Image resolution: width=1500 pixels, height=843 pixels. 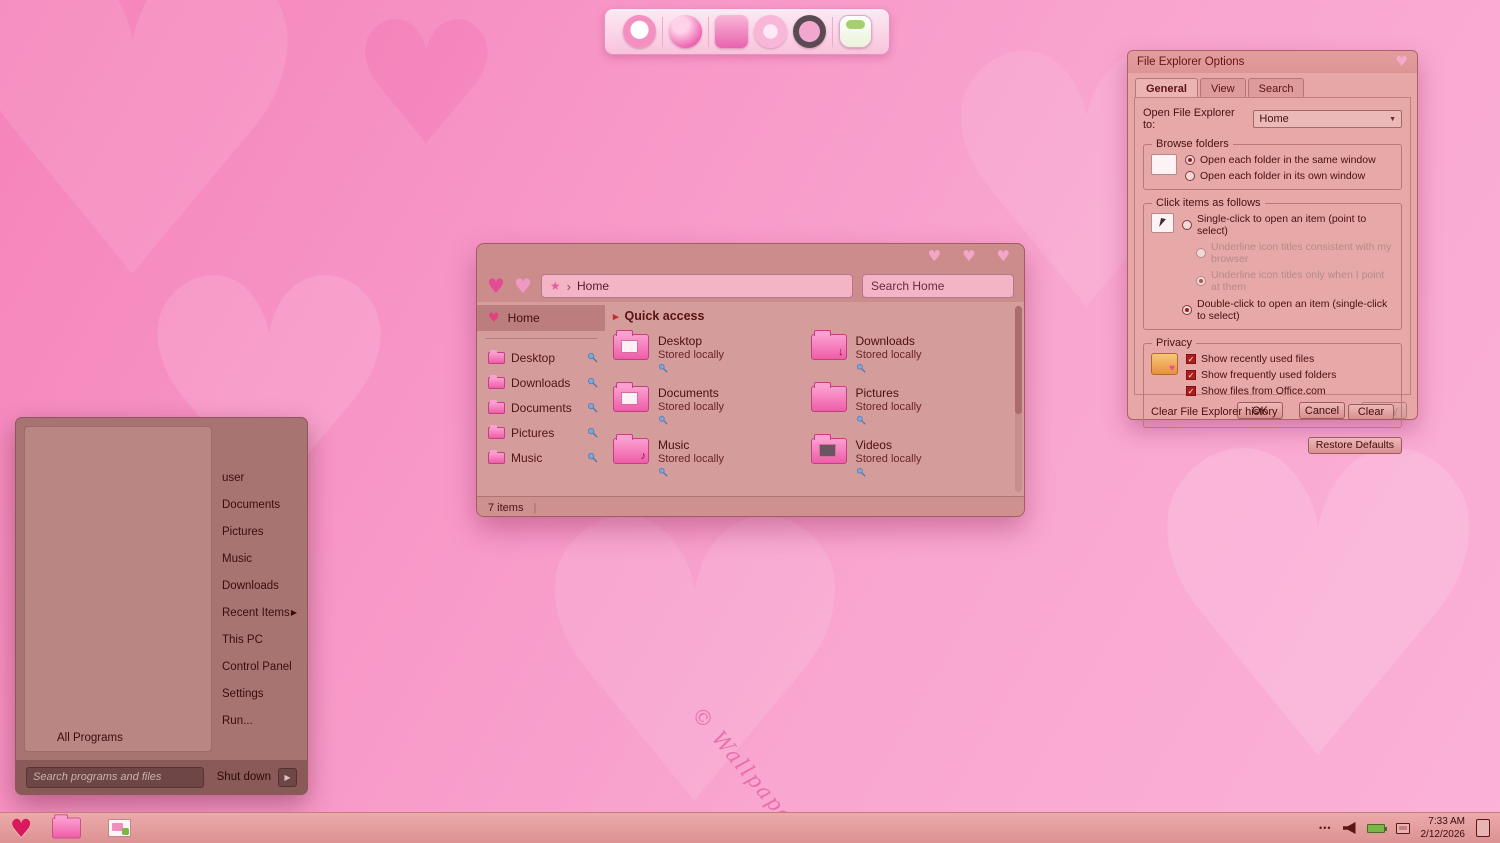 What do you see at coordinates (1289, 176) in the screenshot?
I see `radio-own-window: Open each folder in its own window` at bounding box center [1289, 176].